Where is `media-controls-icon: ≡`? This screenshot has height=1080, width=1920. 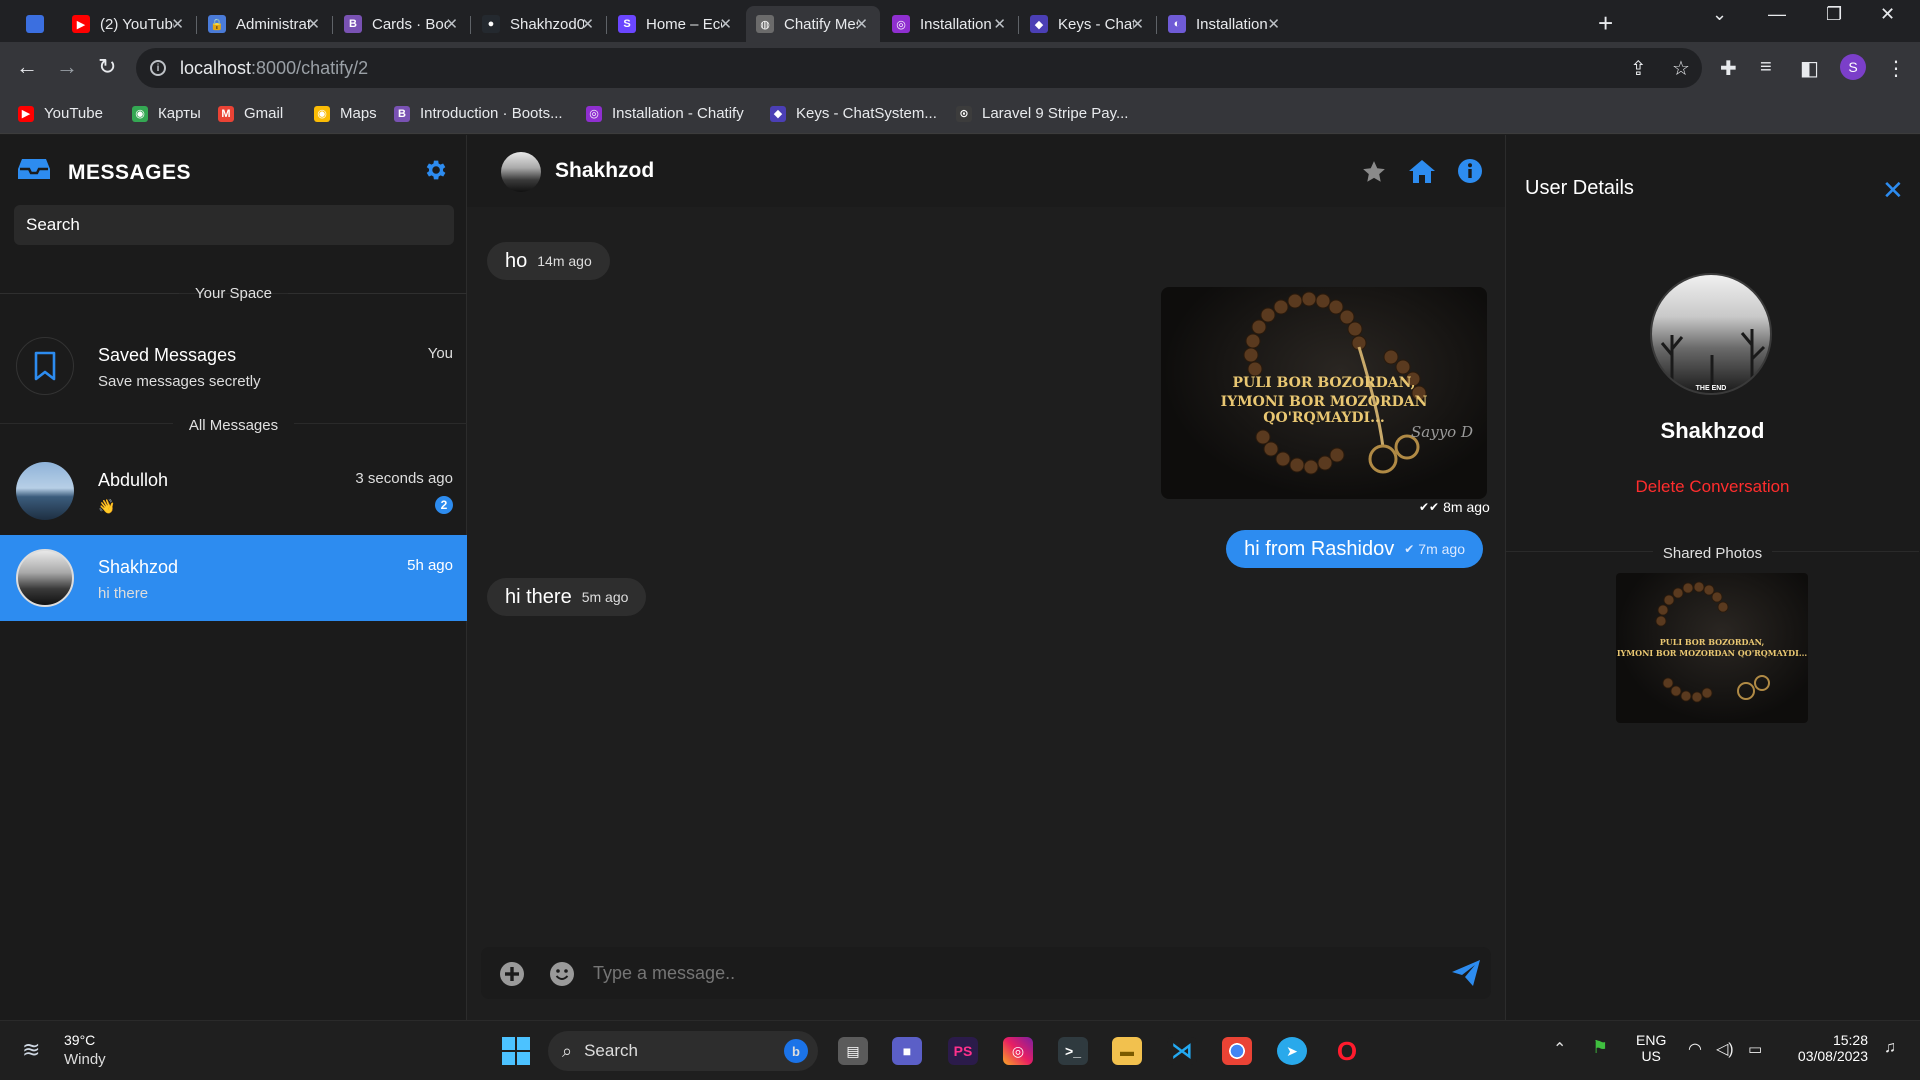
media-controls-icon: ≡ is located at coordinates (1766, 67).